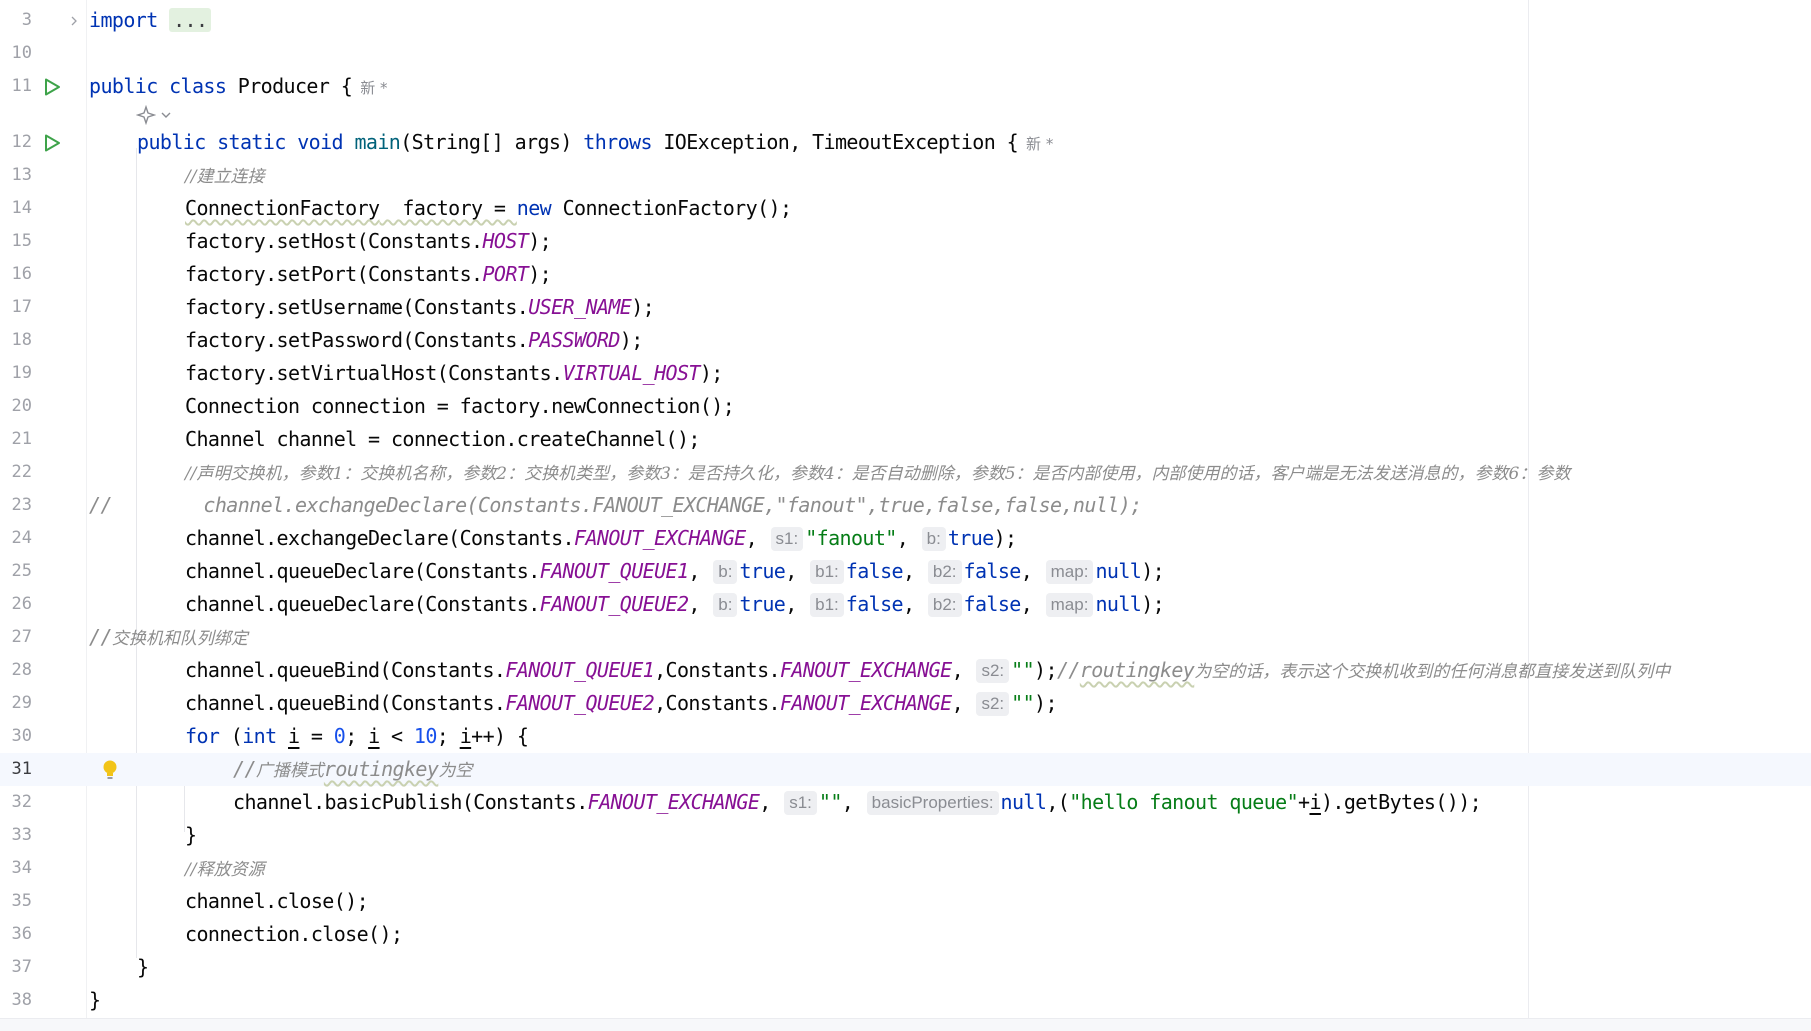 This screenshot has width=1811, height=1031. Describe the element at coordinates (225, 870) in the screenshot. I see `code-comment: //释放资源` at that location.